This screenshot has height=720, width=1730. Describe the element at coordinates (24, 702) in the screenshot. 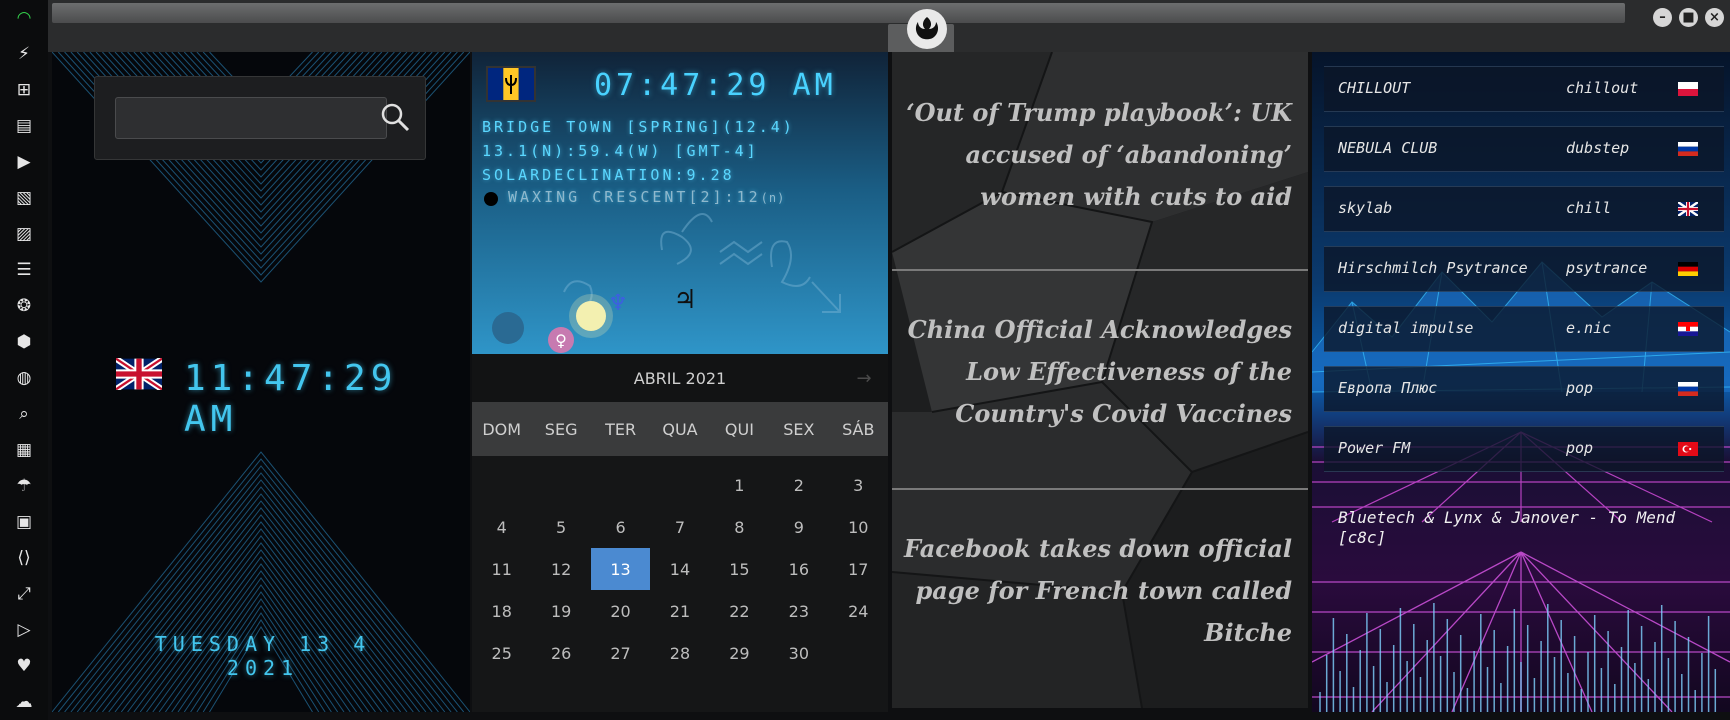

I see `cloud-icon: ☁` at that location.